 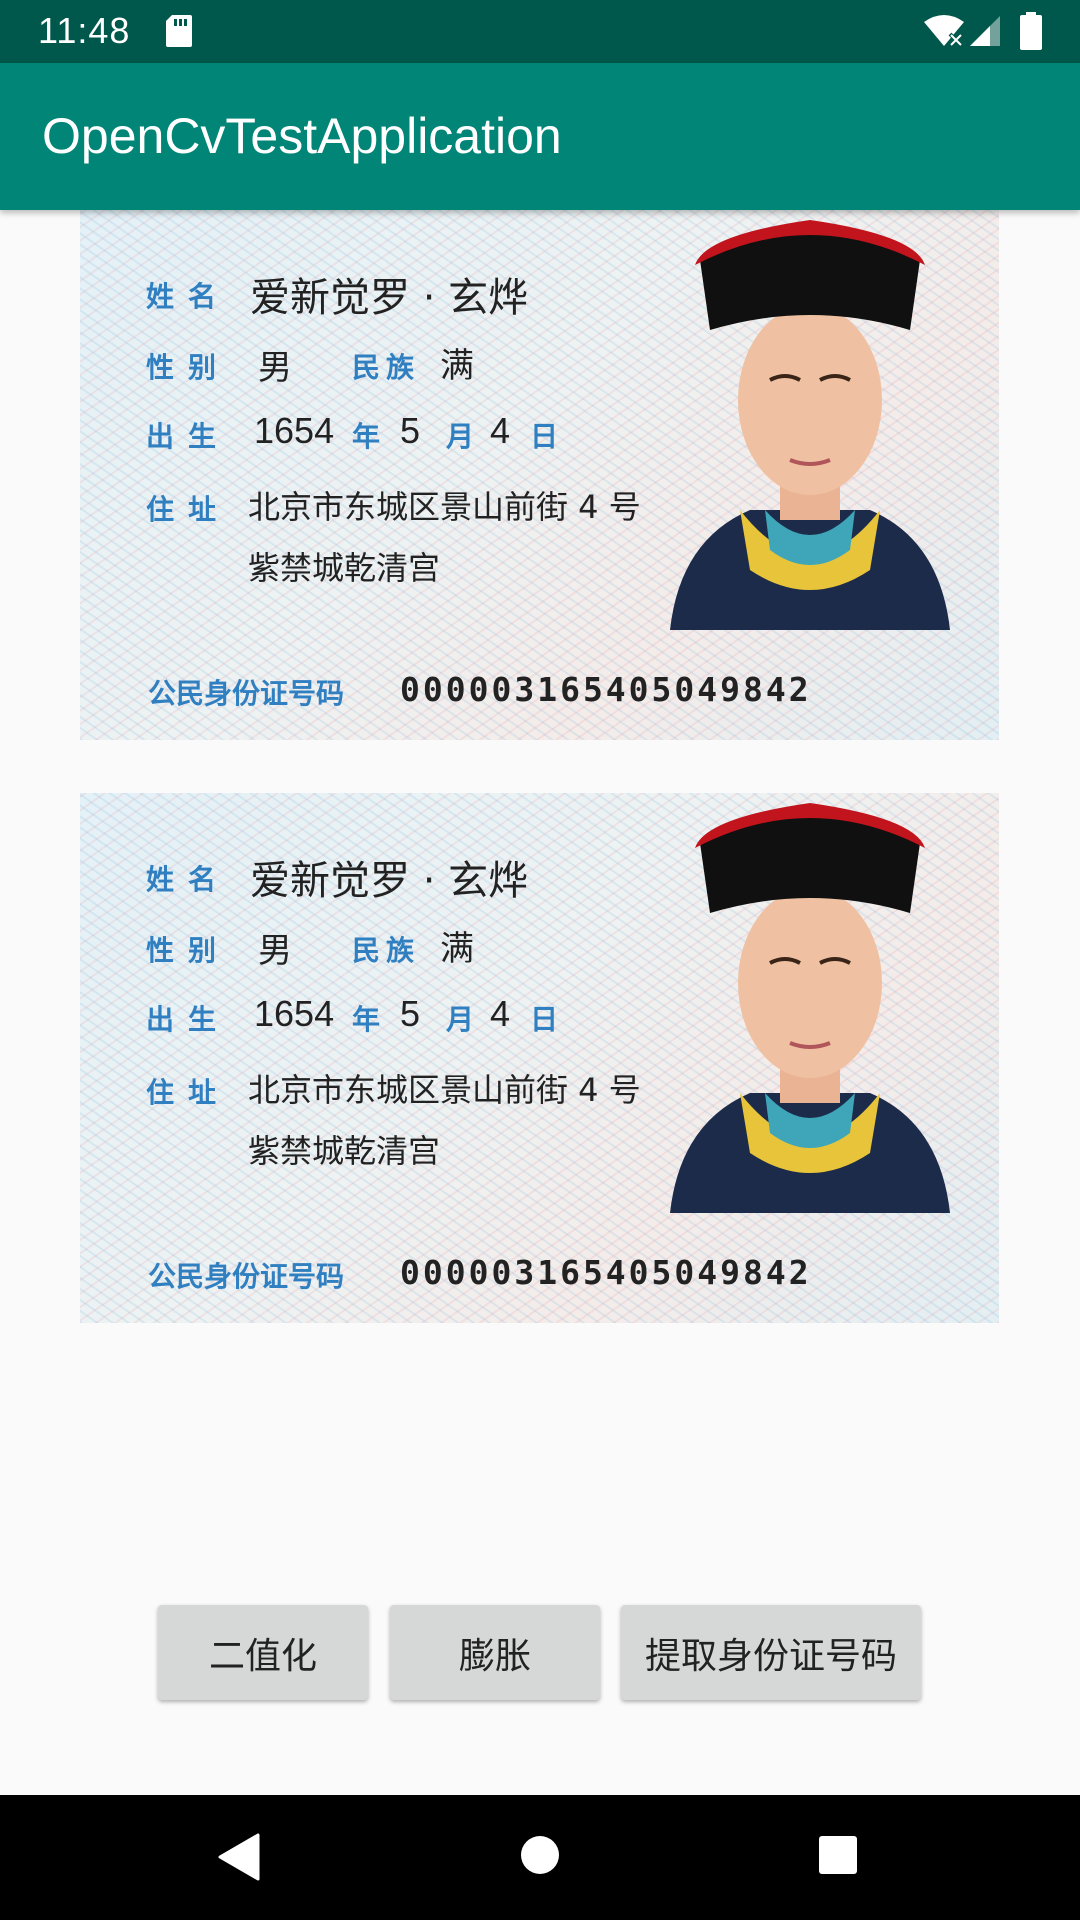 What do you see at coordinates (84, 30) in the screenshot?
I see `status-time: 11:48` at bounding box center [84, 30].